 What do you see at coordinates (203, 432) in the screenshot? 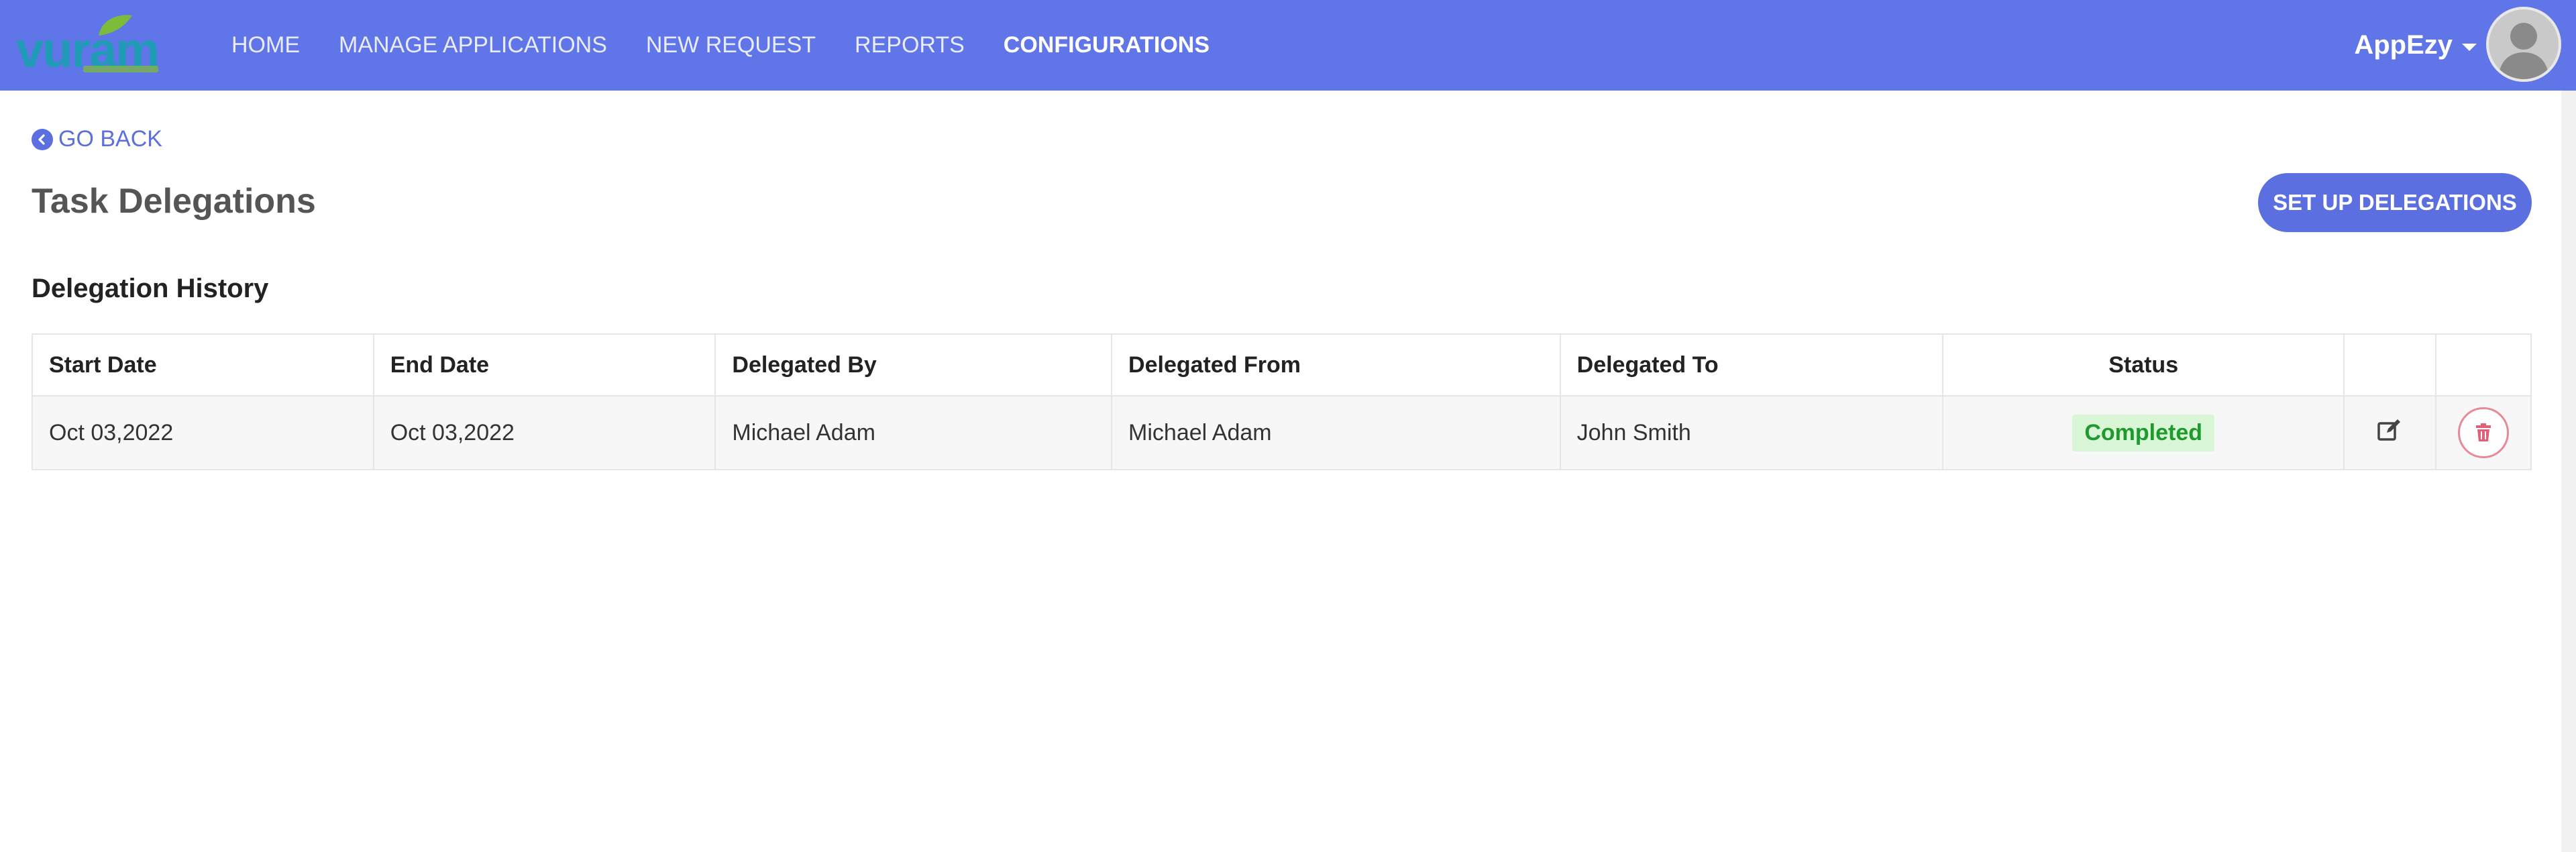
I see `cell-start-date: Oct 03,2022` at bounding box center [203, 432].